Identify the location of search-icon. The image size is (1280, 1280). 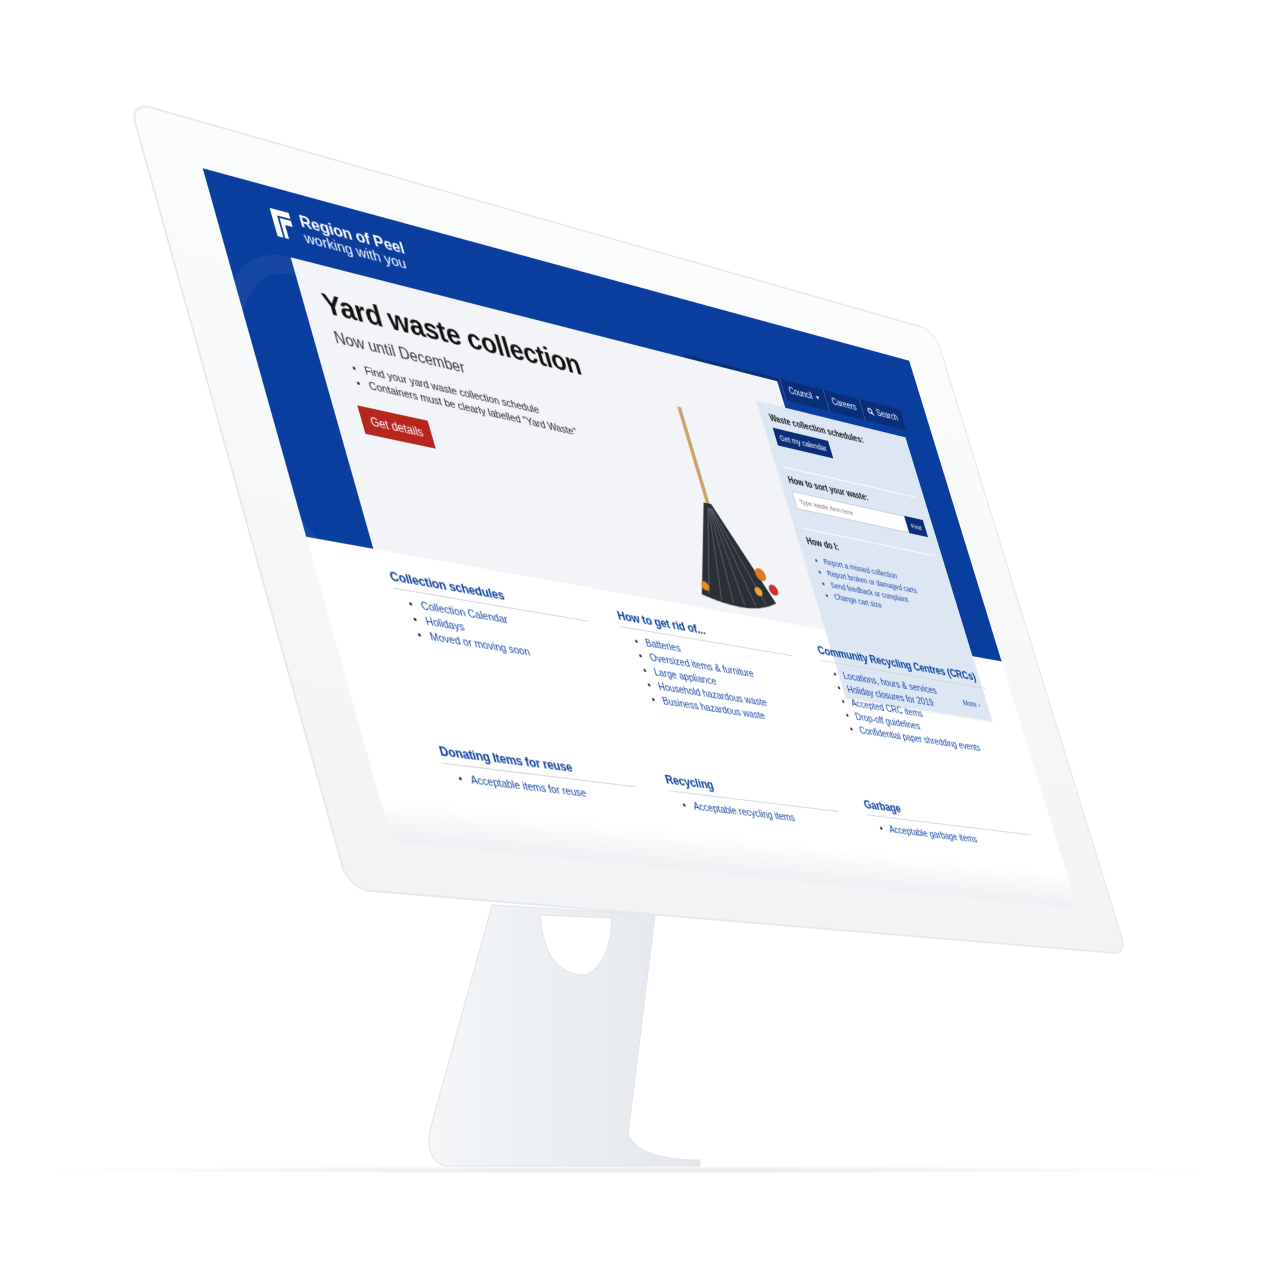
(871, 411).